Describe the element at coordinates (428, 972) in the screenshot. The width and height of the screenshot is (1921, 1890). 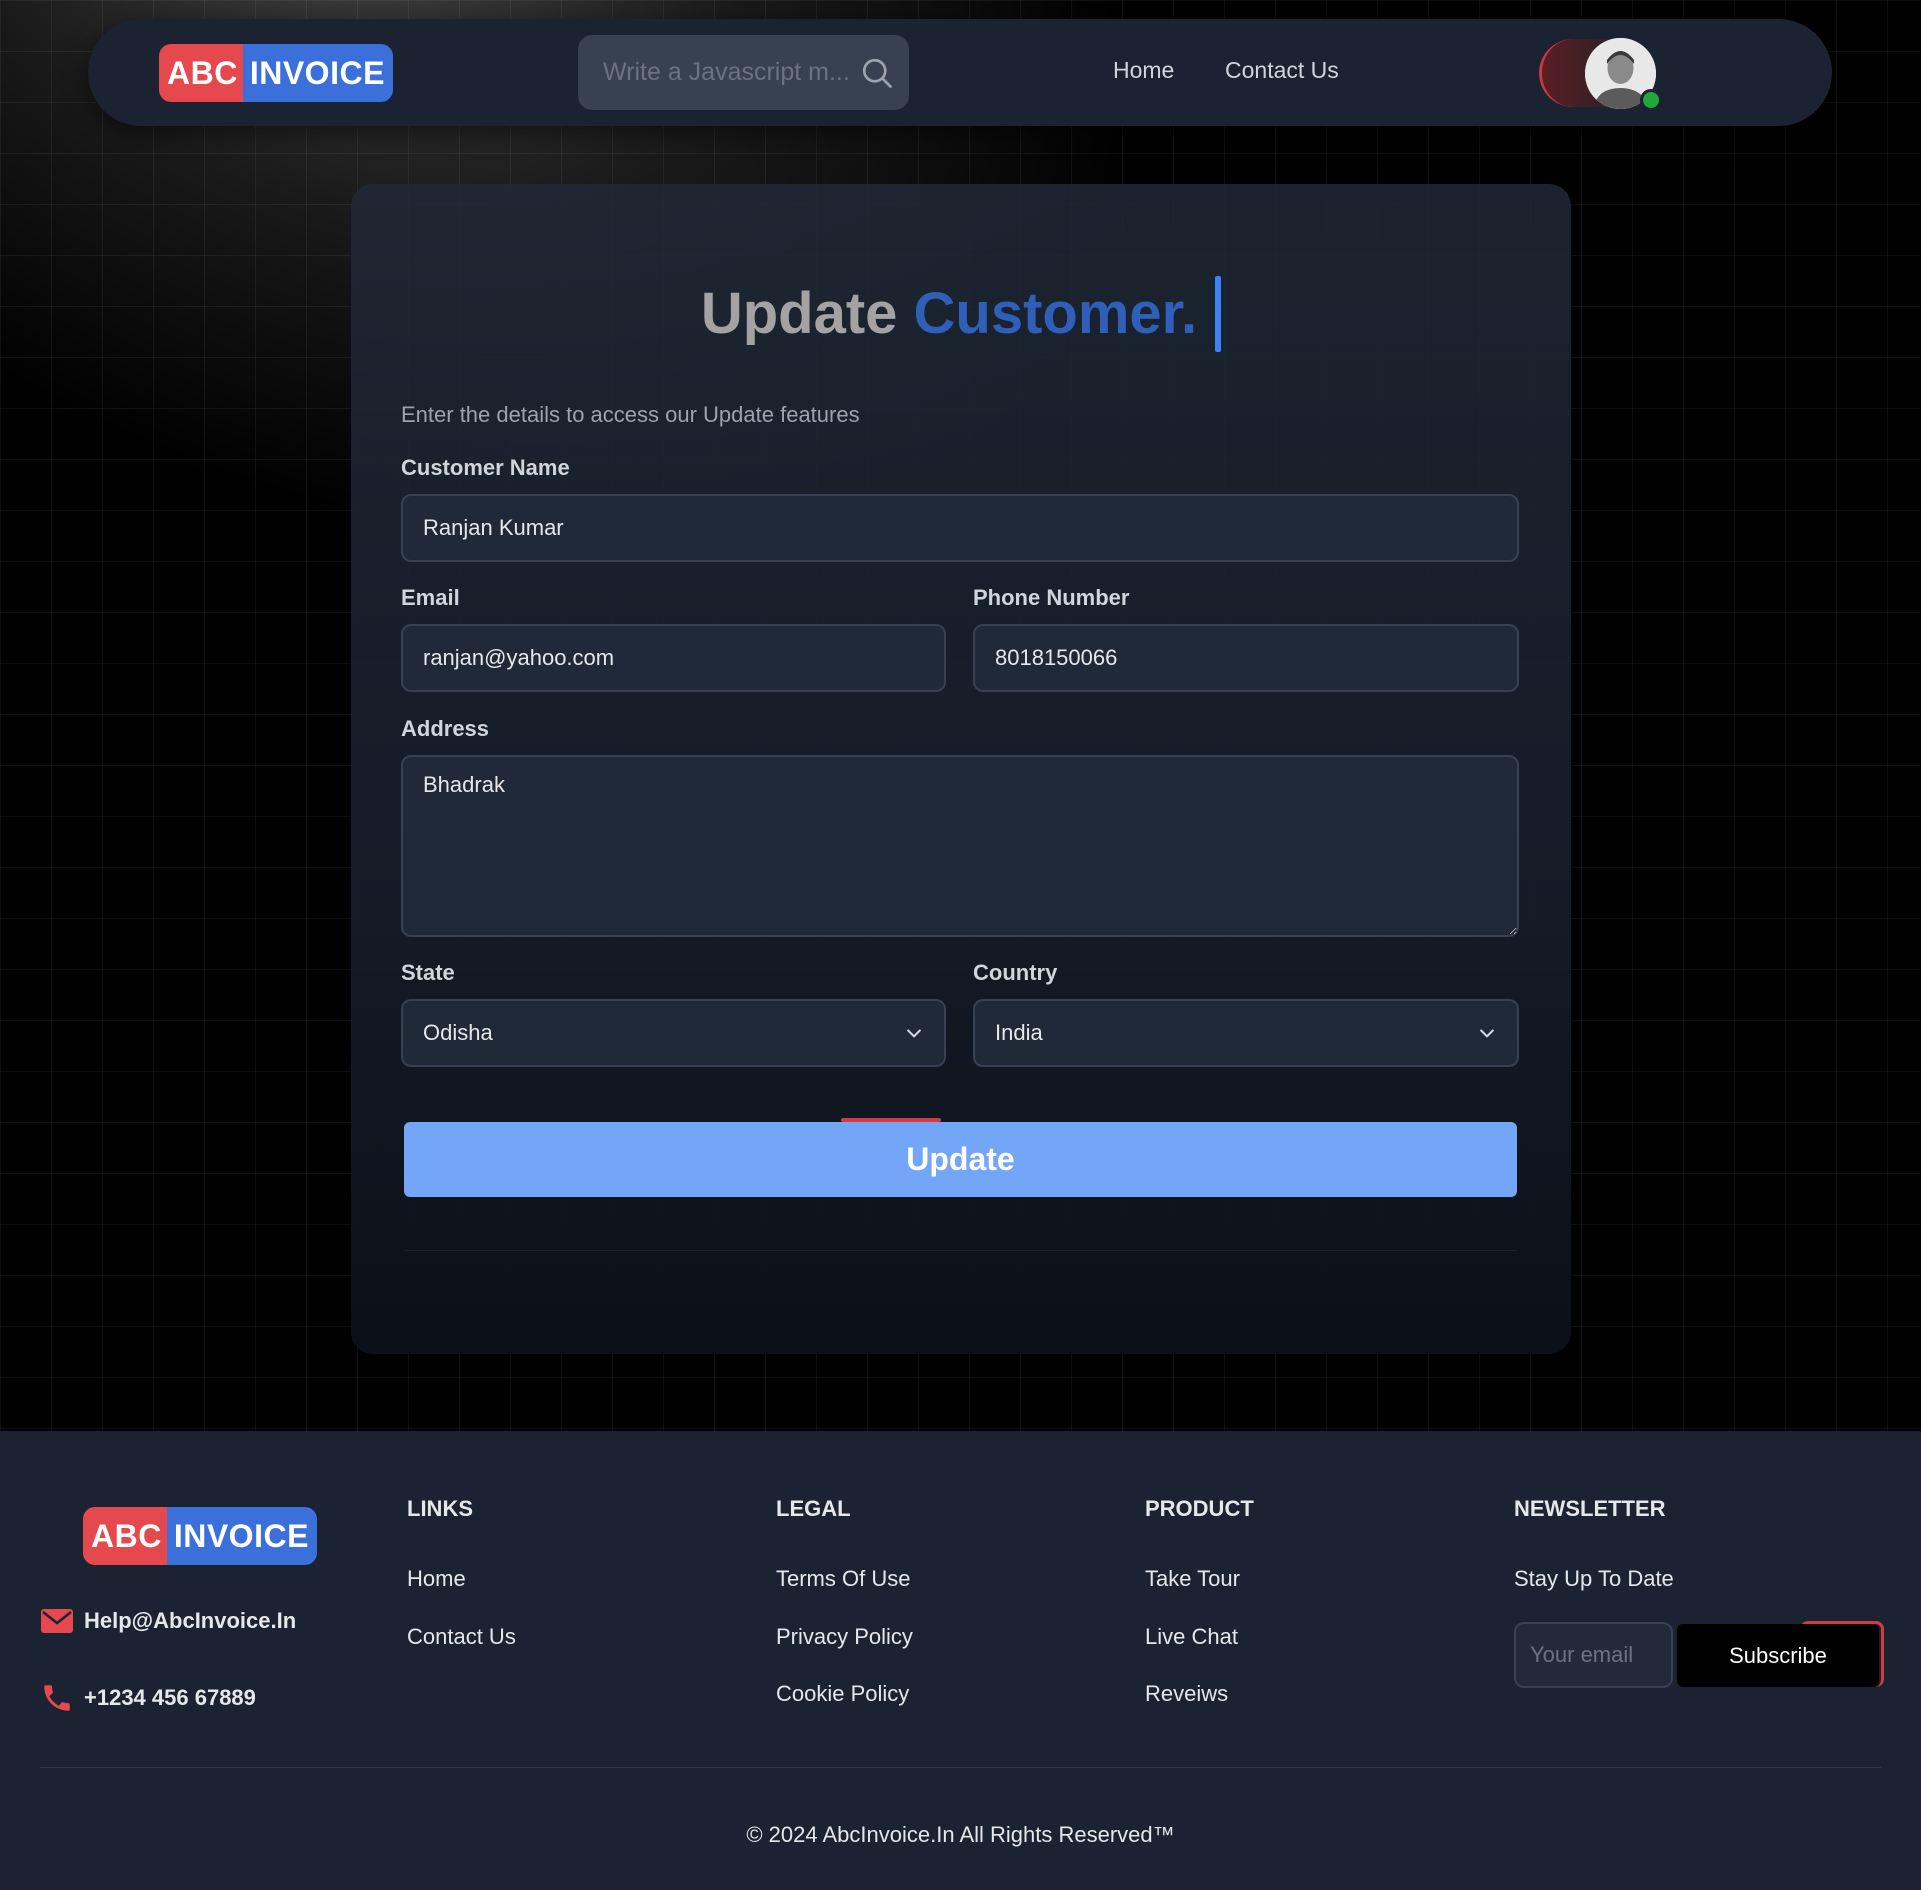
I see `state-label: State` at that location.